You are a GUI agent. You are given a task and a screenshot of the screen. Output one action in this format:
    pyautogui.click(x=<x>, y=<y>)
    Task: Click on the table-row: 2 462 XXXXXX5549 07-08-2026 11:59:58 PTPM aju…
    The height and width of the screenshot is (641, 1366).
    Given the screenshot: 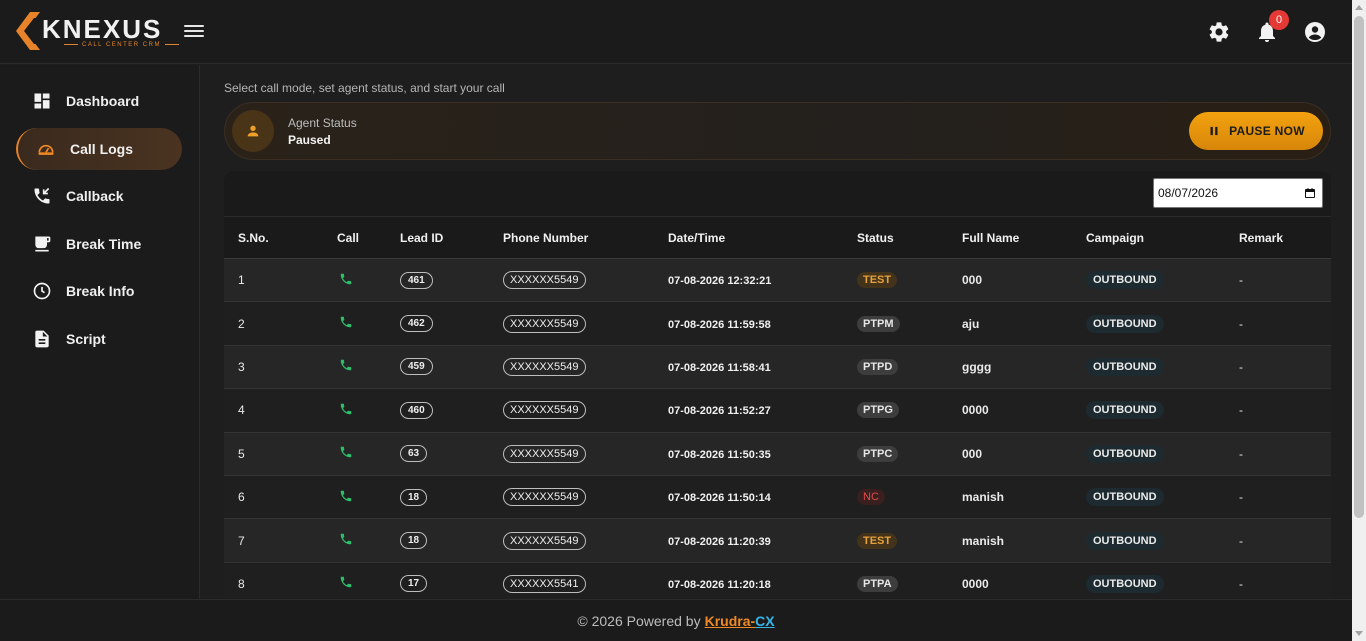 What is the action you would take?
    pyautogui.click(x=777, y=323)
    